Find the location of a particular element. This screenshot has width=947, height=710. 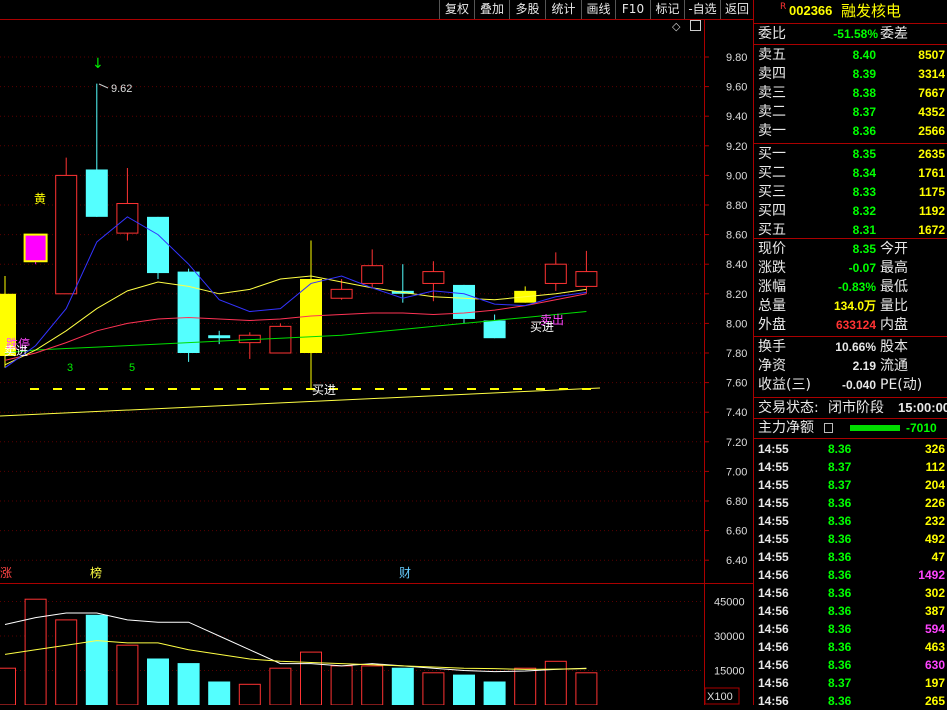

toolbar-button: 多股 is located at coordinates (527, 9).